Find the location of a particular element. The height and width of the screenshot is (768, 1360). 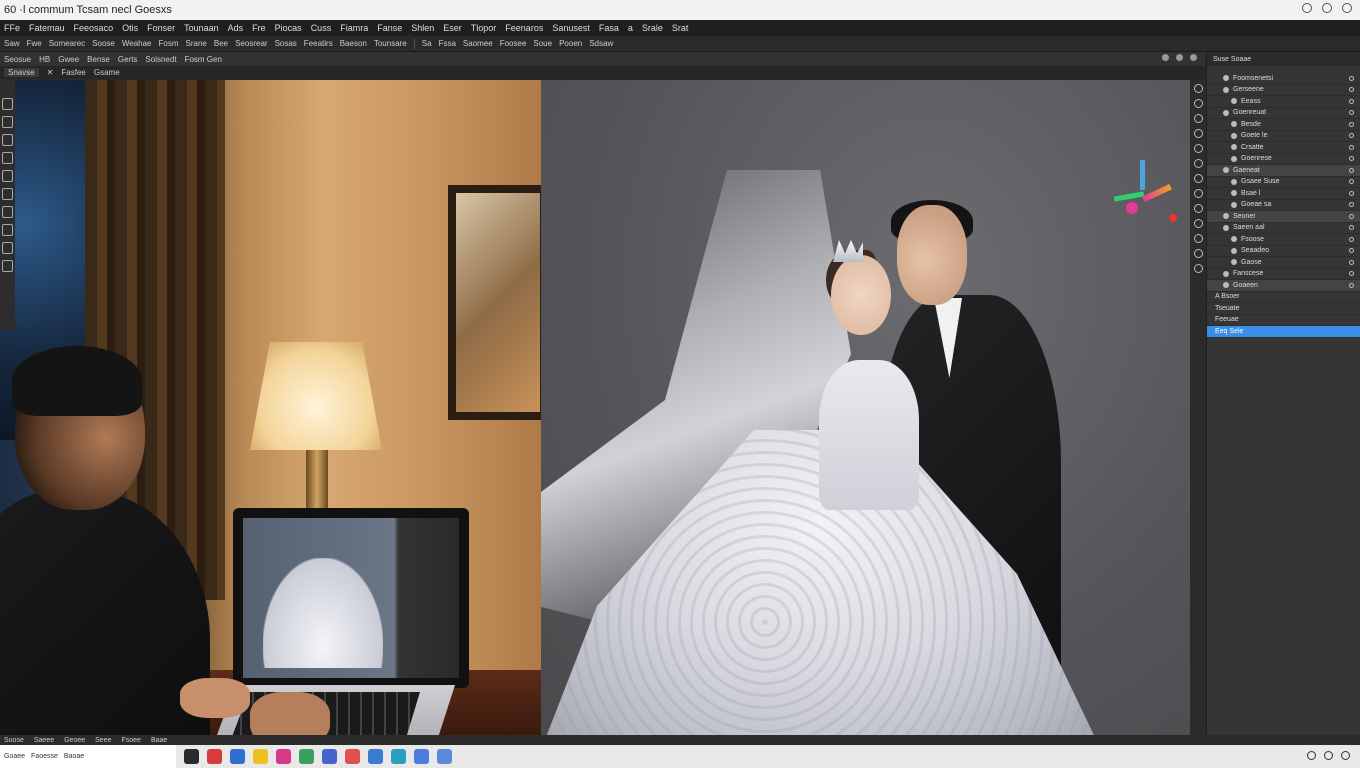

marquee-tool-icon is located at coordinates (7, 122).